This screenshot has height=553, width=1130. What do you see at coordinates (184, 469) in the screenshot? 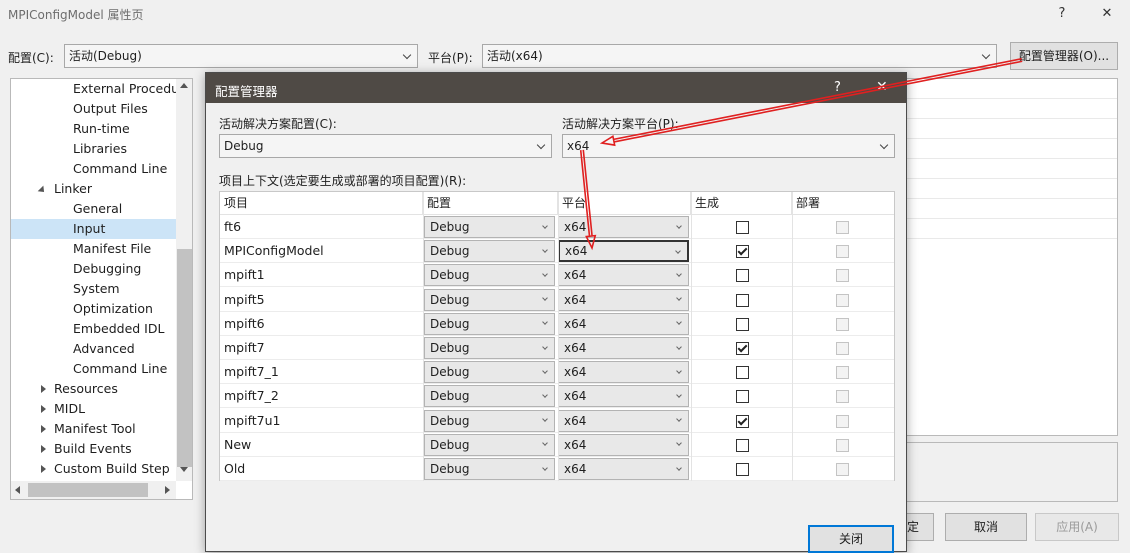
I see `scroll-down-icon` at bounding box center [184, 469].